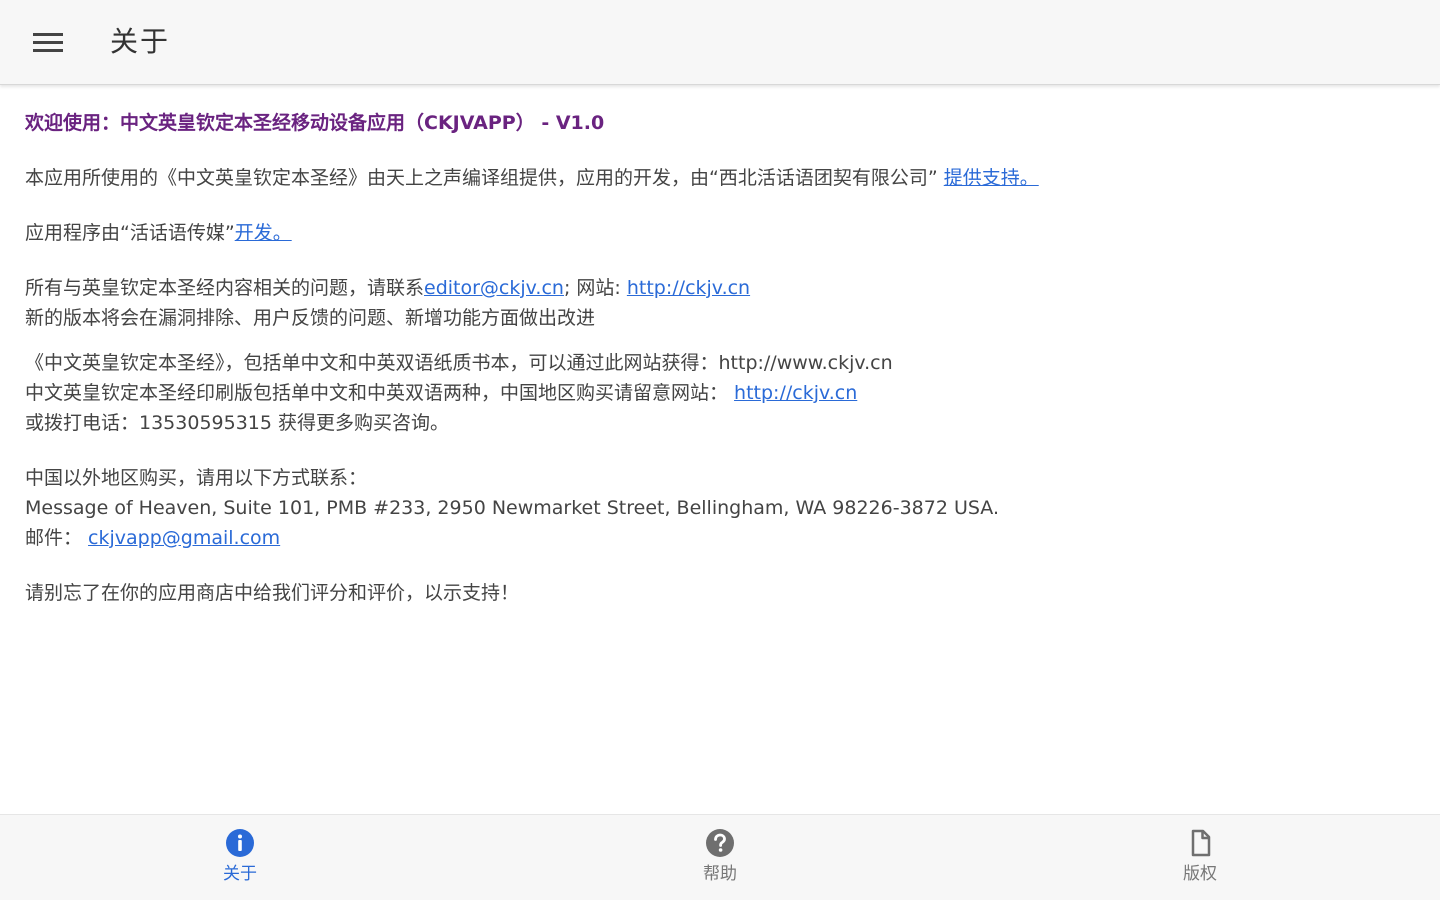  I want to click on website-label: ; 网站:, so click(595, 288).